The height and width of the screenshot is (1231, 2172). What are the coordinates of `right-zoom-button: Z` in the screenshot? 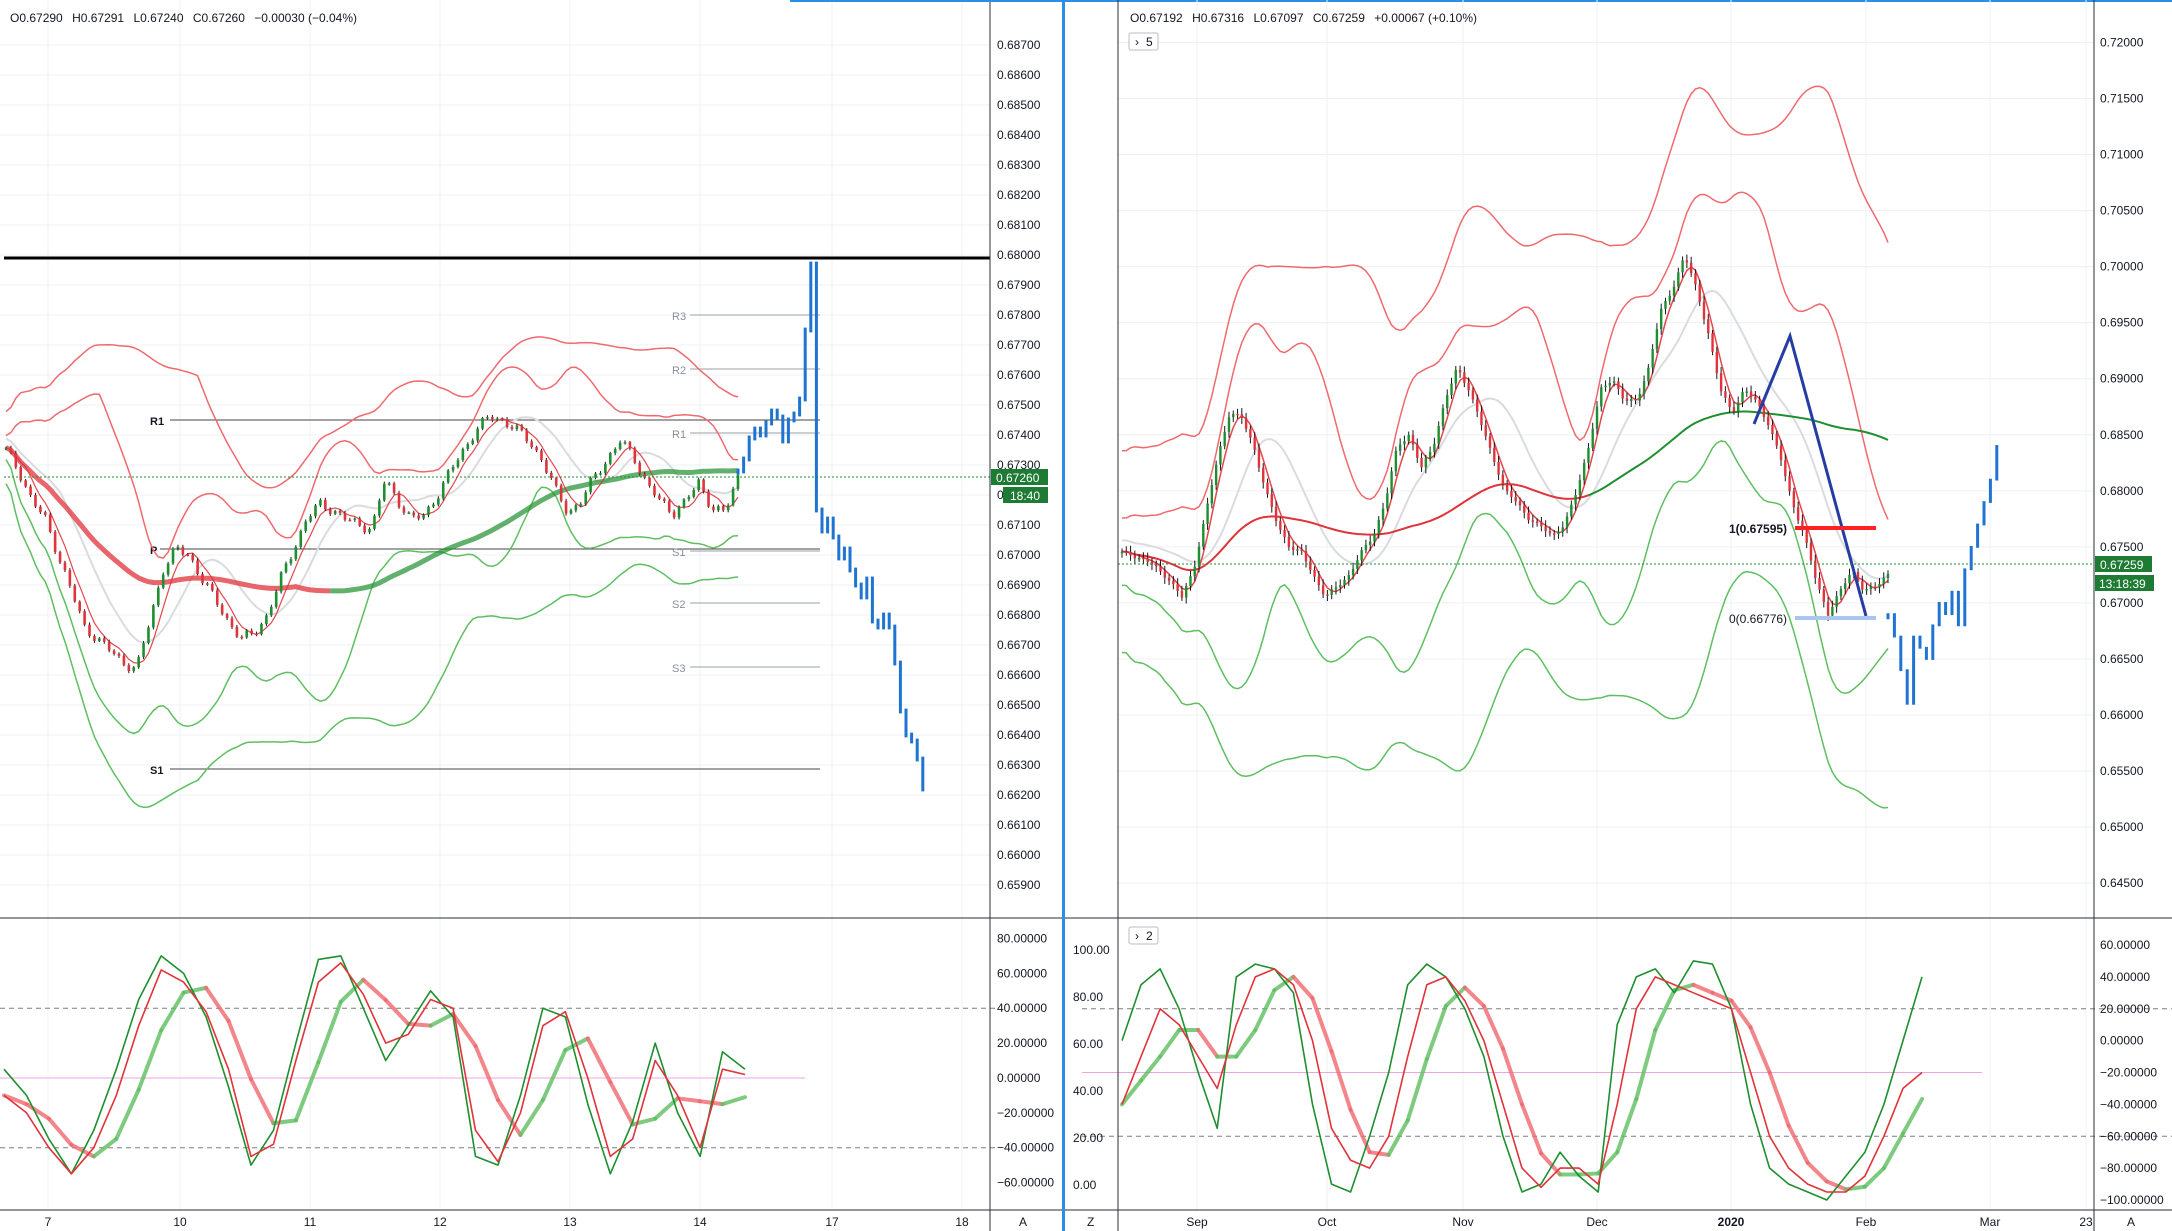 It's located at (1090, 1222).